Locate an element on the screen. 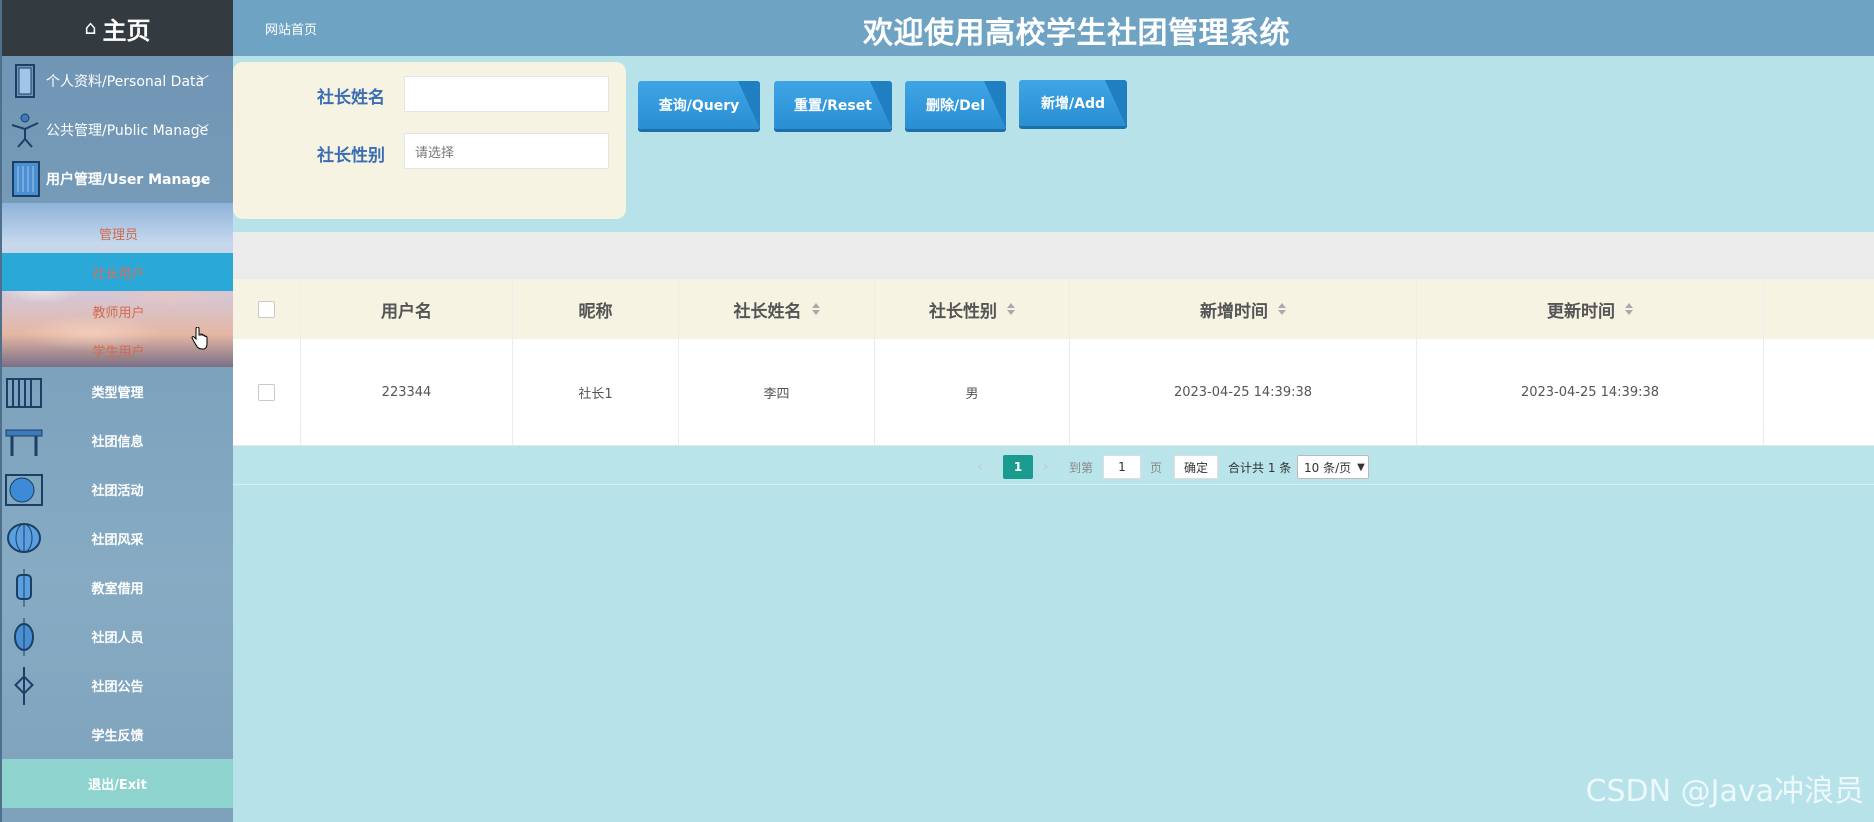 The image size is (1874, 822). column-header-label: 社长姓名 is located at coordinates (767, 311).